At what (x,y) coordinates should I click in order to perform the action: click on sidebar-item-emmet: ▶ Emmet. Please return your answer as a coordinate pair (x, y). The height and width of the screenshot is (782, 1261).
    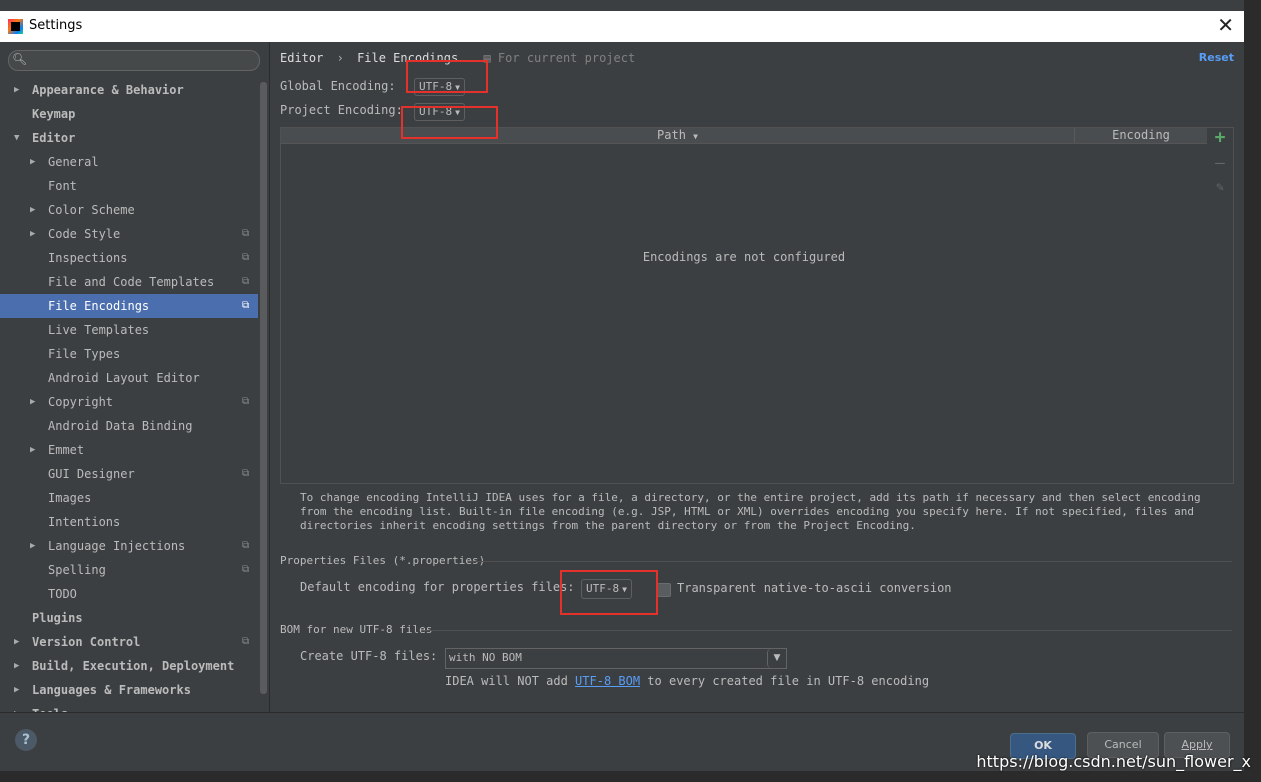
    Looking at the image, I should click on (129, 450).